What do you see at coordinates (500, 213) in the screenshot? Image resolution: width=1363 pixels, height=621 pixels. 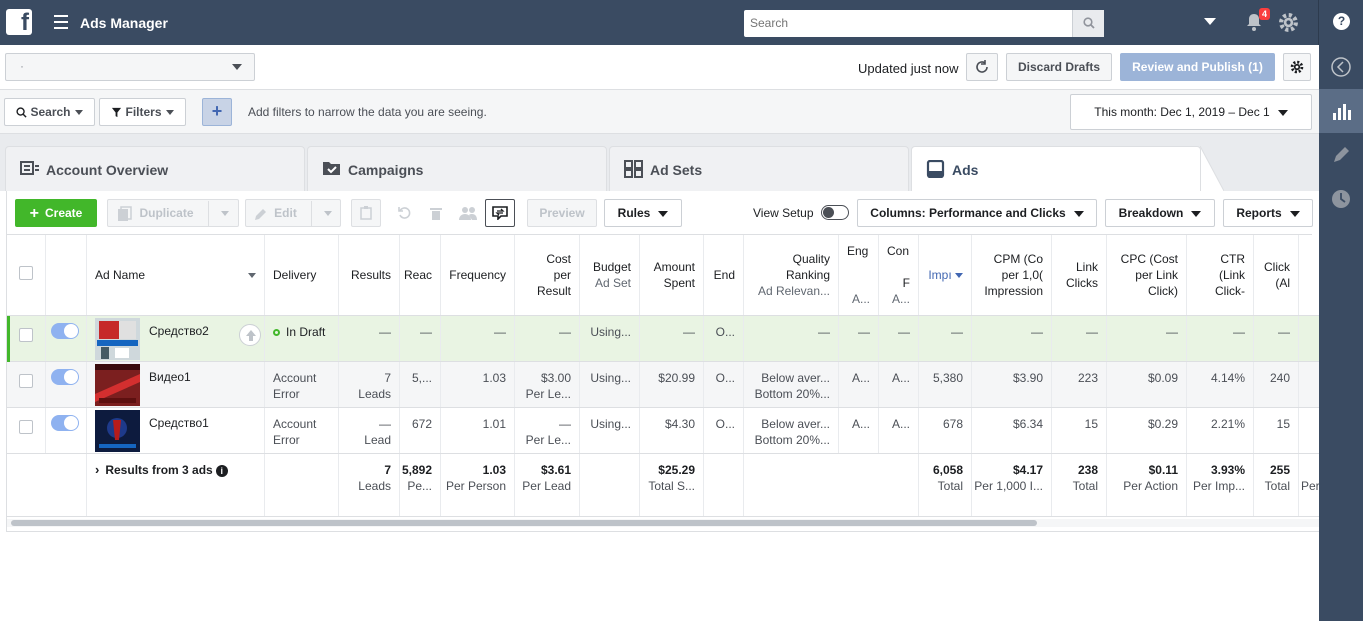 I see `preview-mode-button` at bounding box center [500, 213].